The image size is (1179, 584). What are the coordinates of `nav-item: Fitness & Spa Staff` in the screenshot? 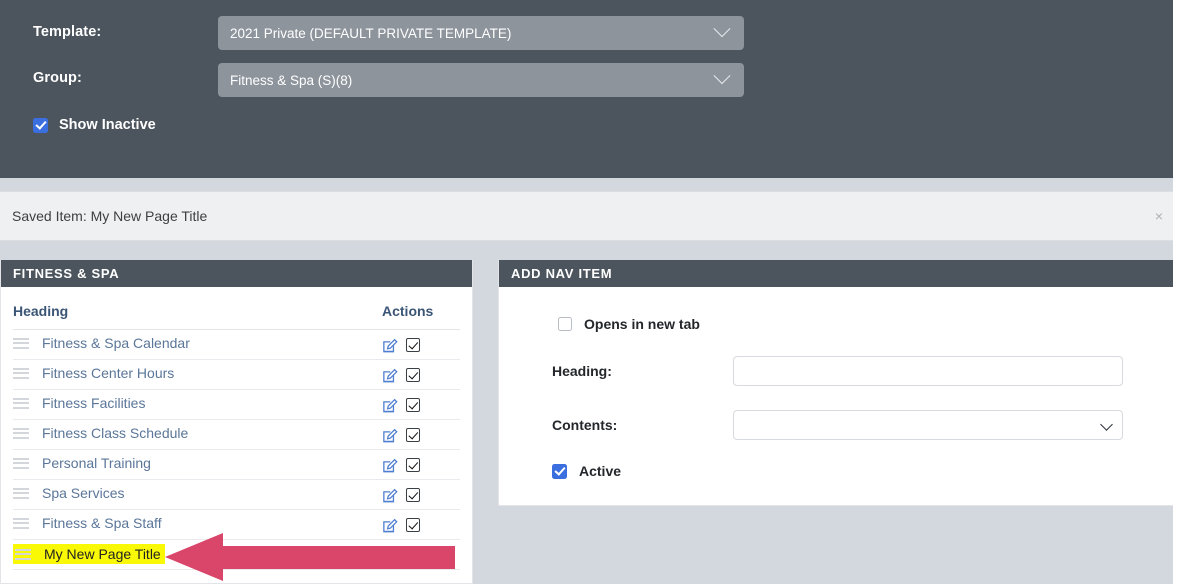 It's located at (87, 523).